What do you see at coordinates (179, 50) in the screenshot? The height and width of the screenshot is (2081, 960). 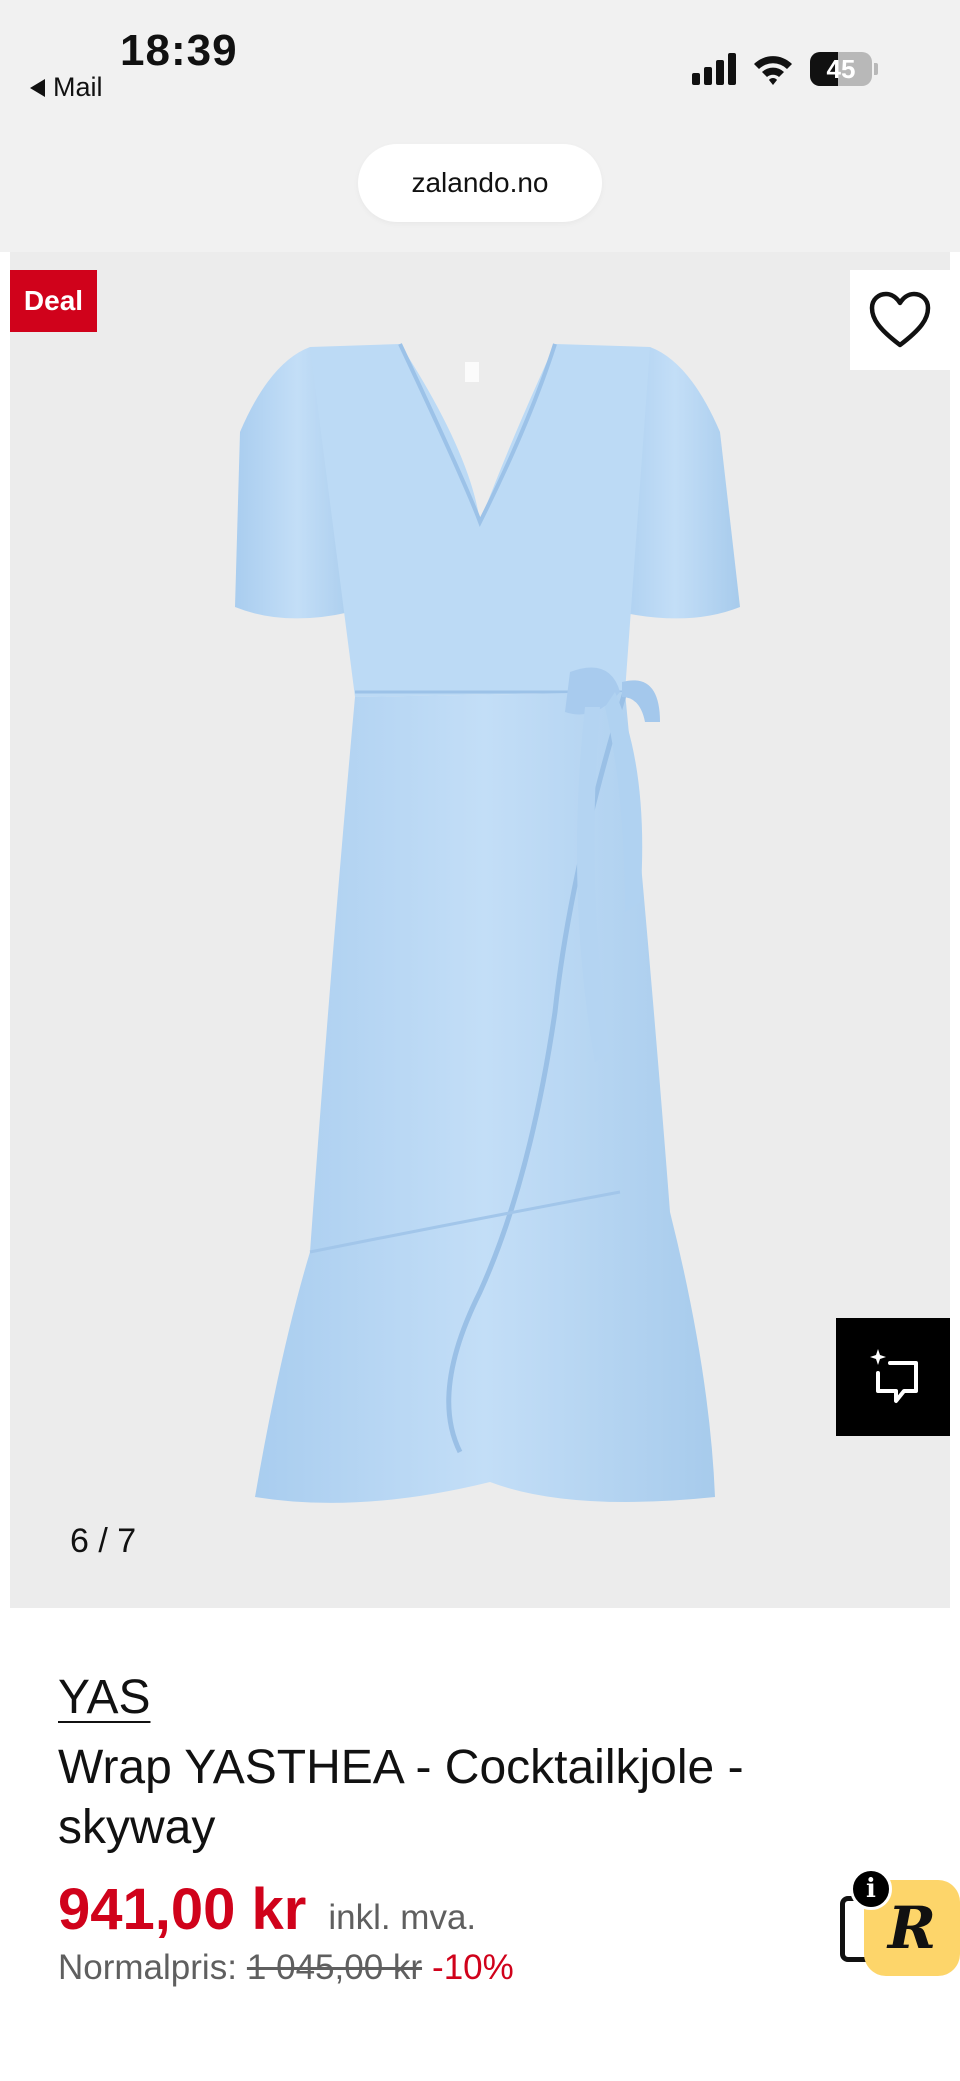 I see `status-time: 18:39` at bounding box center [179, 50].